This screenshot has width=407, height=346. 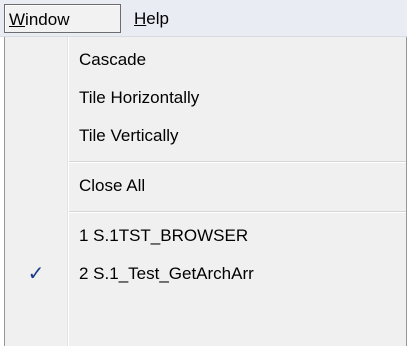 What do you see at coordinates (205, 98) in the screenshot?
I see `menu-item-tile-horizontally: Tile Horizontally` at bounding box center [205, 98].